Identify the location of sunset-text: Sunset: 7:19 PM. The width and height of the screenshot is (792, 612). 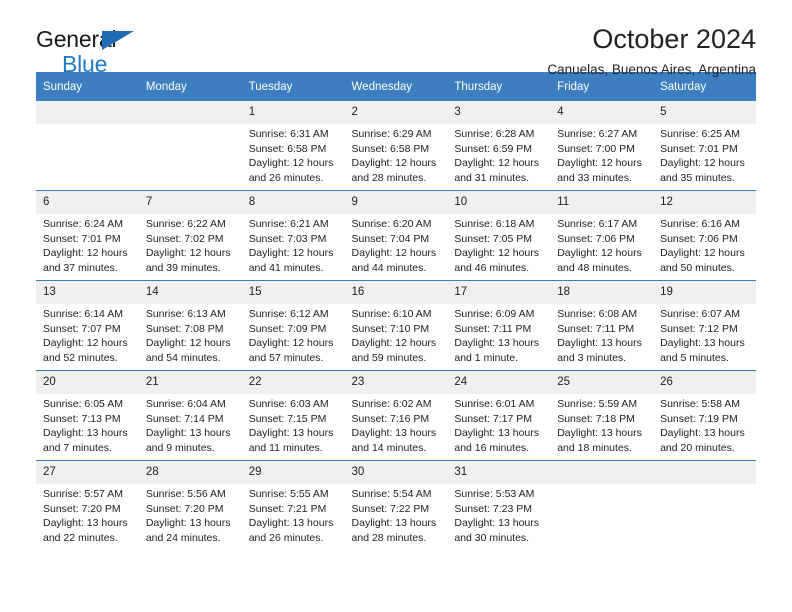
(699, 418).